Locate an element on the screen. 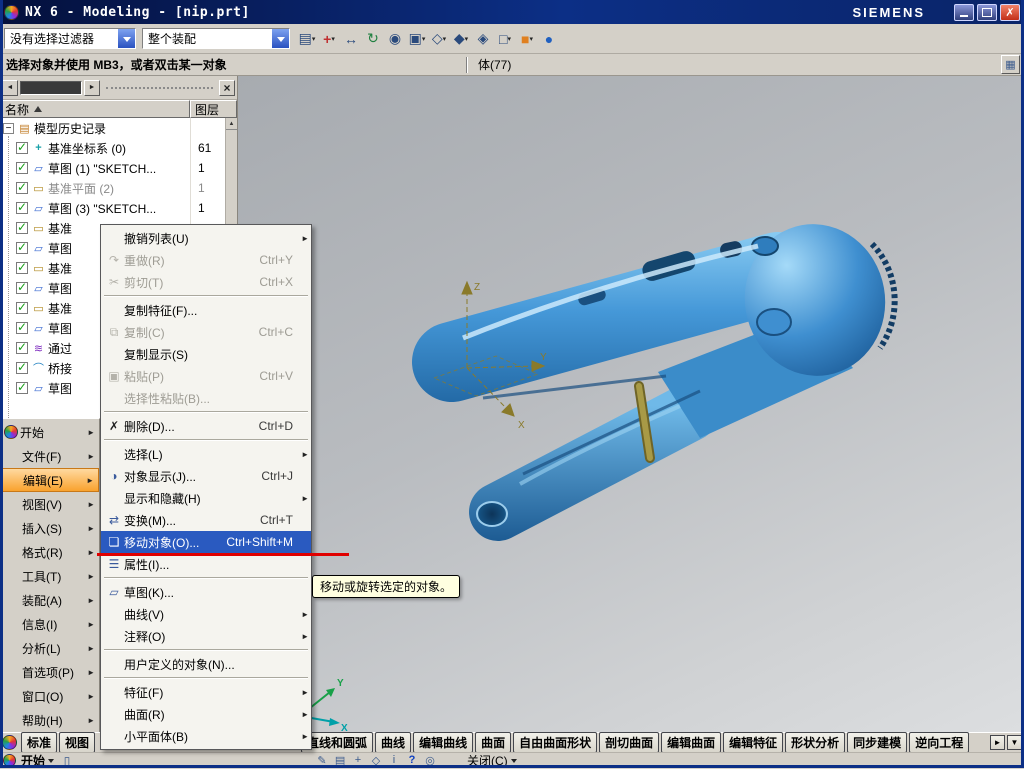 The image size is (1024, 769). status-icon: + is located at coordinates (358, 760).